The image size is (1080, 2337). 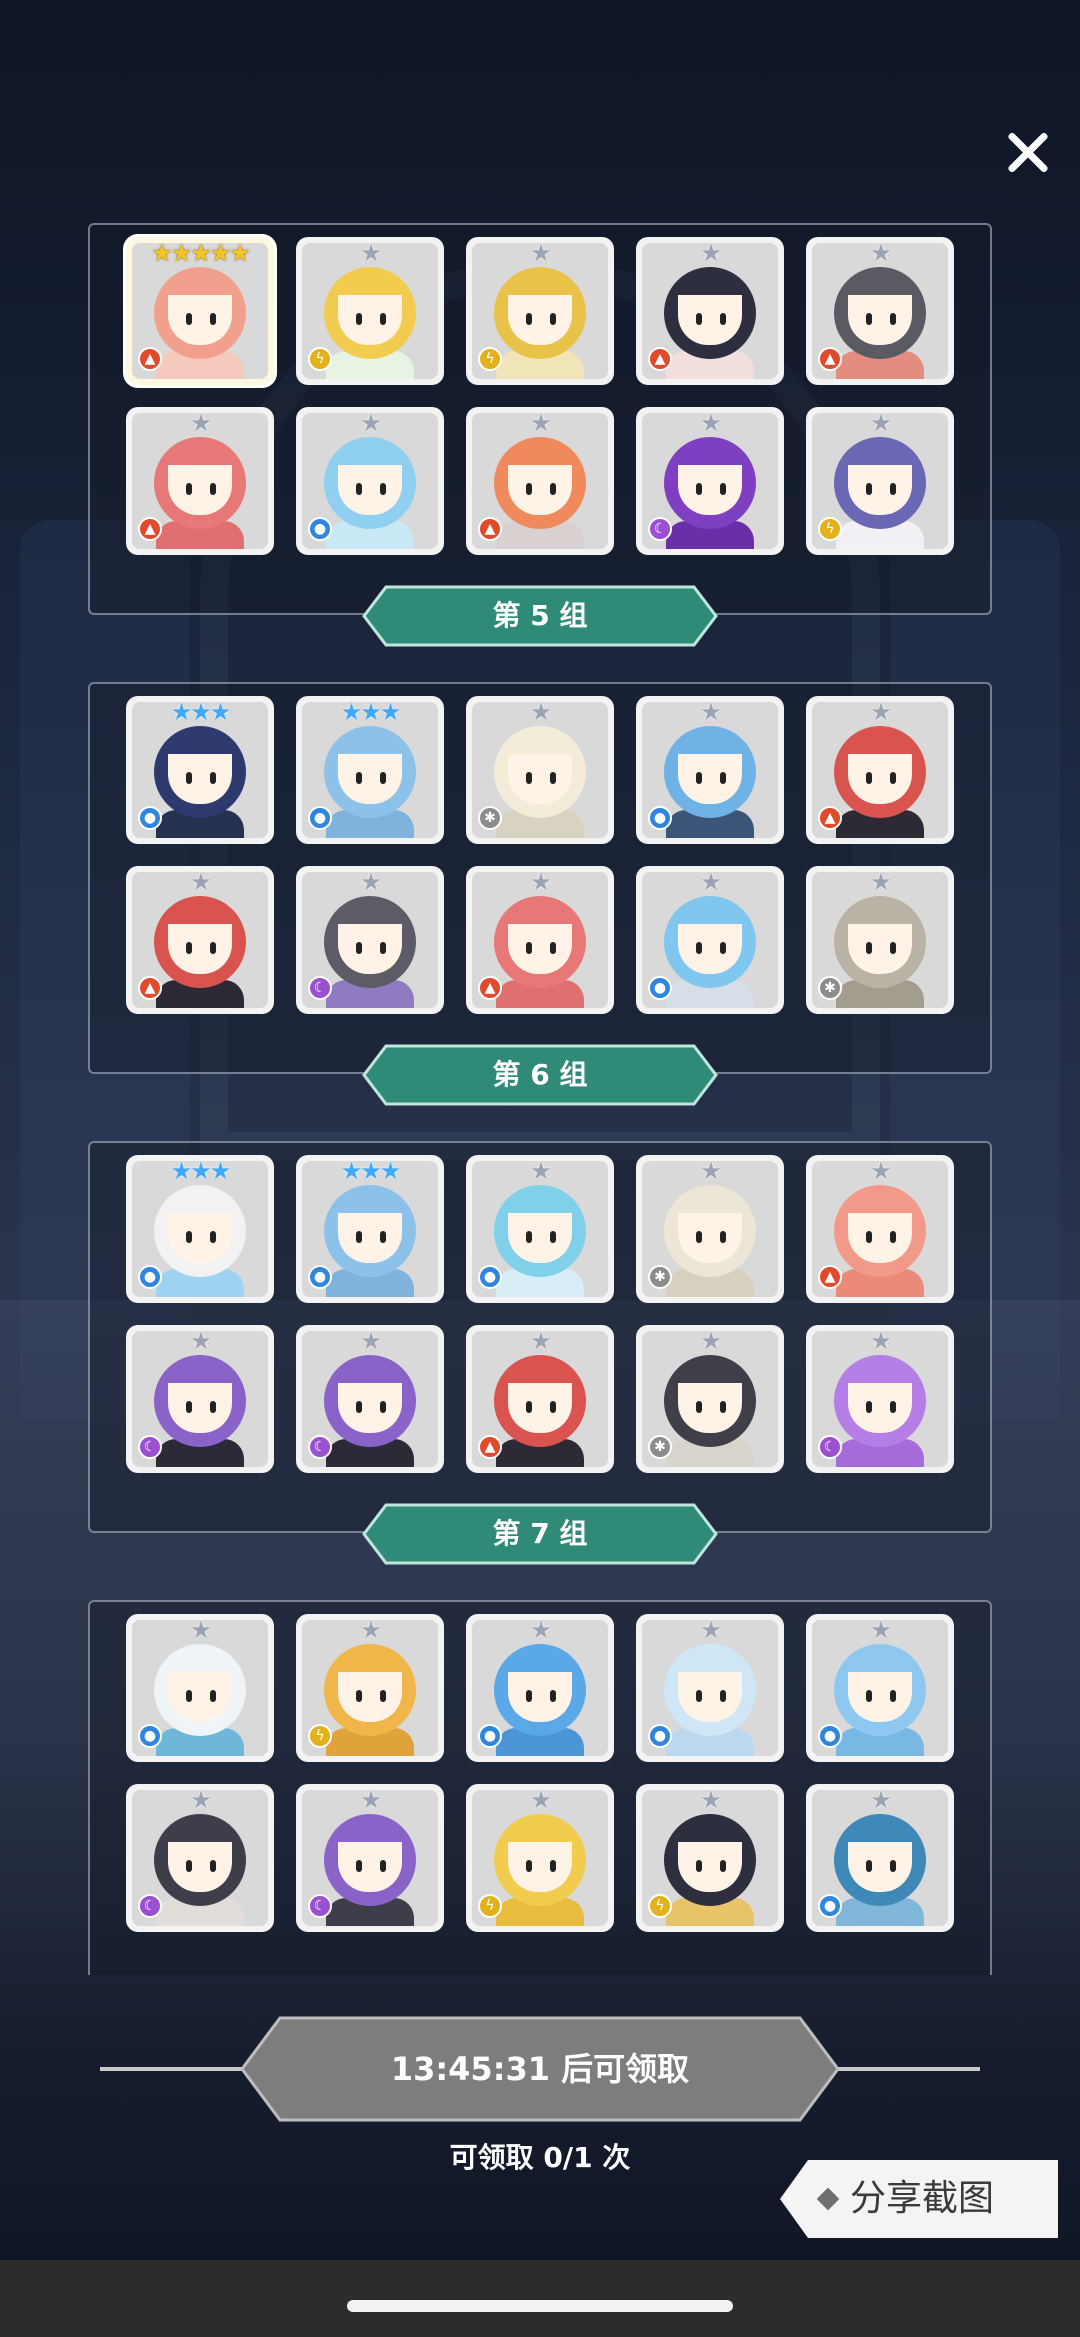 I want to click on share-button-label: 分享截图, so click(x=922, y=2198).